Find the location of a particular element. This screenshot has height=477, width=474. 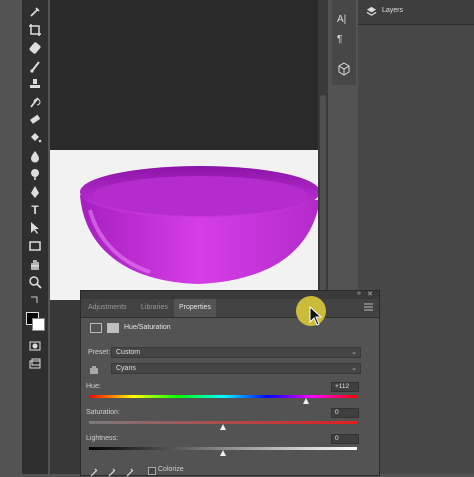

tab-adjustments: Adjustments is located at coordinates (107, 308).